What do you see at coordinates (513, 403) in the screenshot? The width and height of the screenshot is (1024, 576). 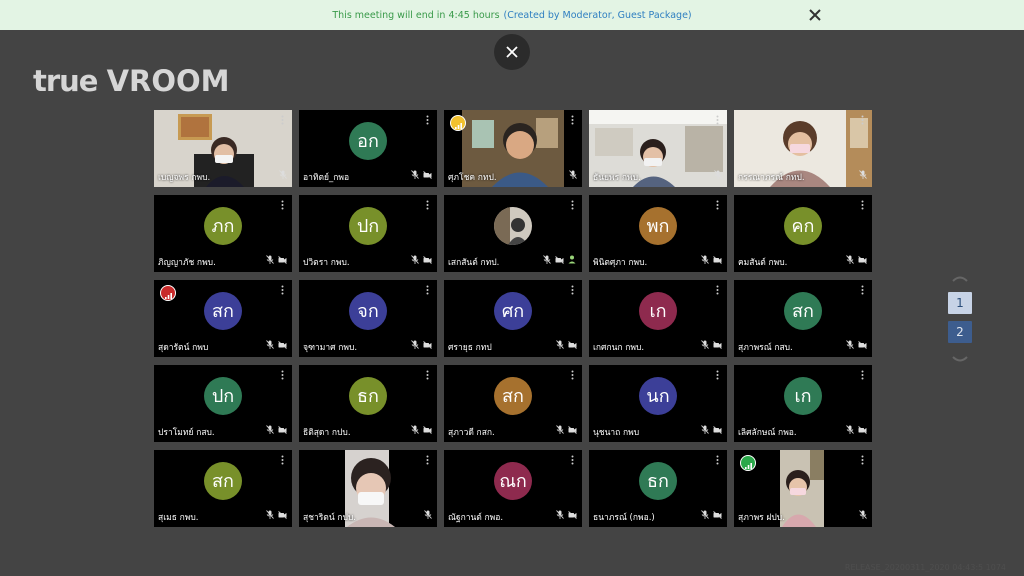 I see `participant-tile: สก สุภาวดี กสก.` at bounding box center [513, 403].